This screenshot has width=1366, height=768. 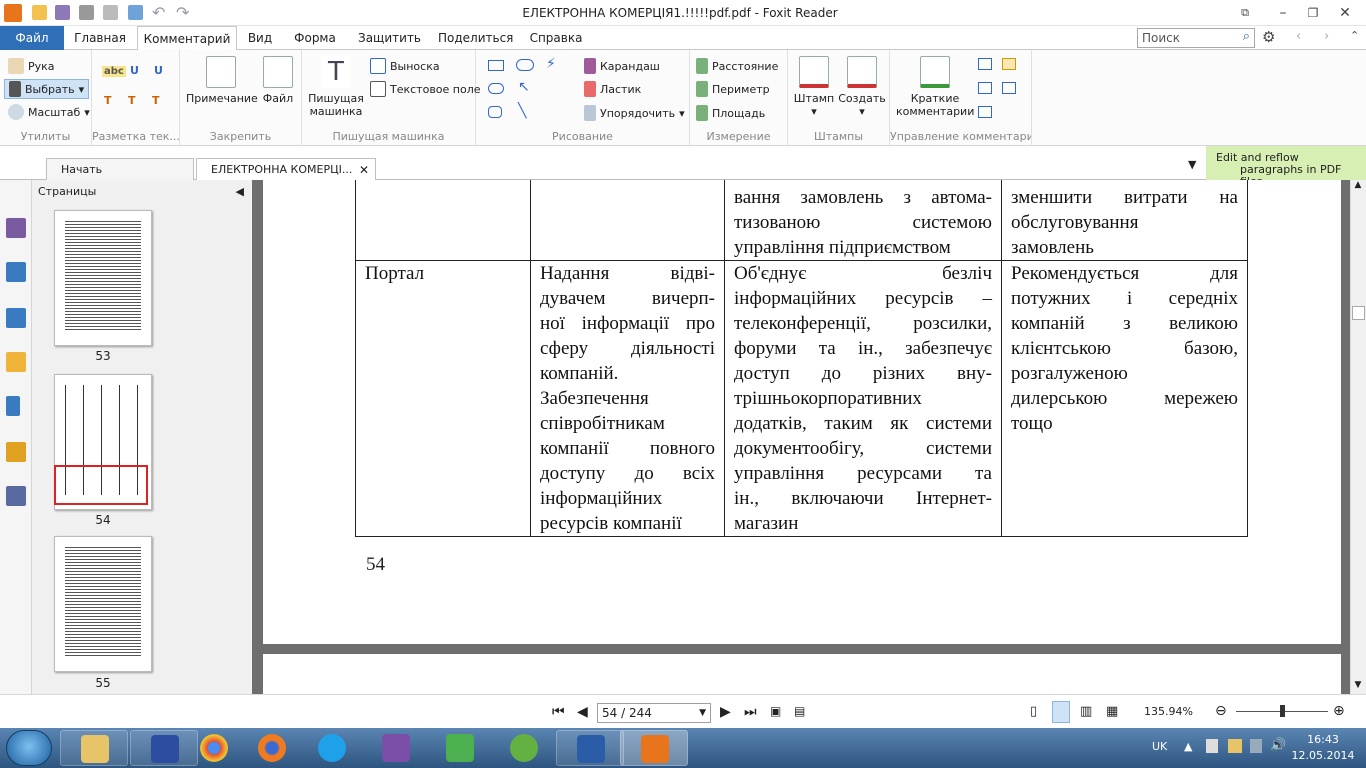 I want to click on search-icon: ⌕, so click(x=1246, y=36).